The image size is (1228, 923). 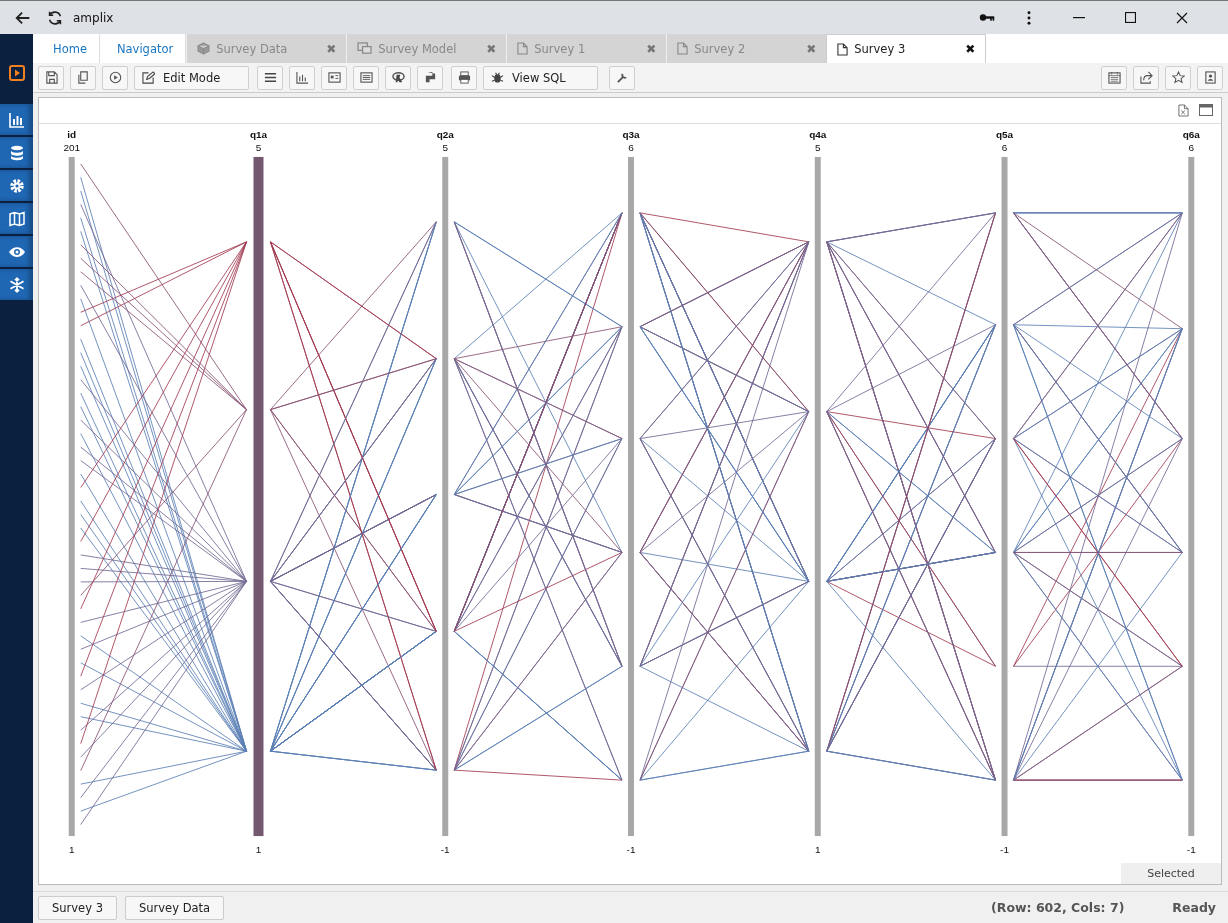 What do you see at coordinates (1182, 17) in the screenshot?
I see `close-icon` at bounding box center [1182, 17].